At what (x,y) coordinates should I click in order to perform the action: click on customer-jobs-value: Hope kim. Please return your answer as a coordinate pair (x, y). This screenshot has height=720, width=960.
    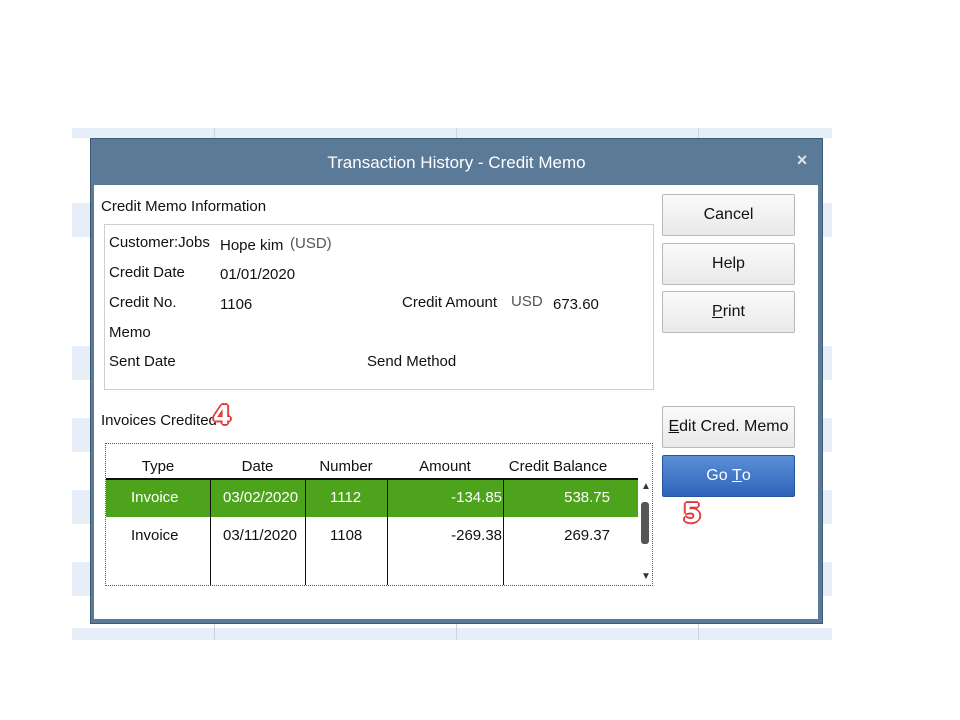
    Looking at the image, I should click on (252, 245).